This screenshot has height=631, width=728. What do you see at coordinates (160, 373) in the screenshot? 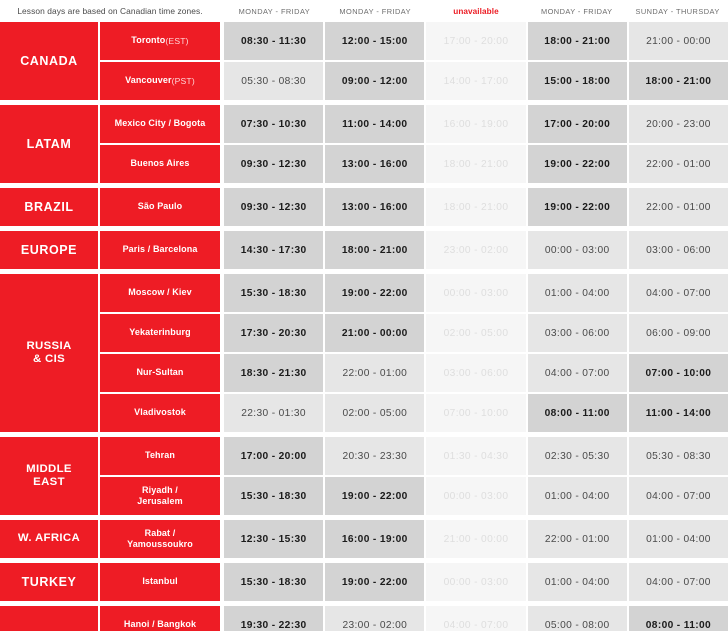
I see `city-label: Nur-Sultan` at bounding box center [160, 373].